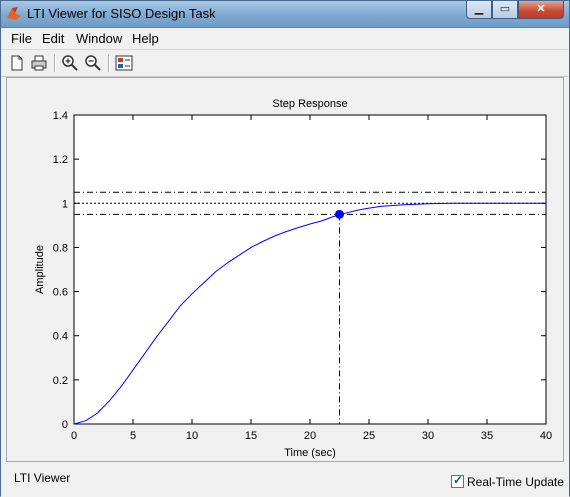 This screenshot has width=570, height=497. I want to click on new-document-icon, so click(17, 63).